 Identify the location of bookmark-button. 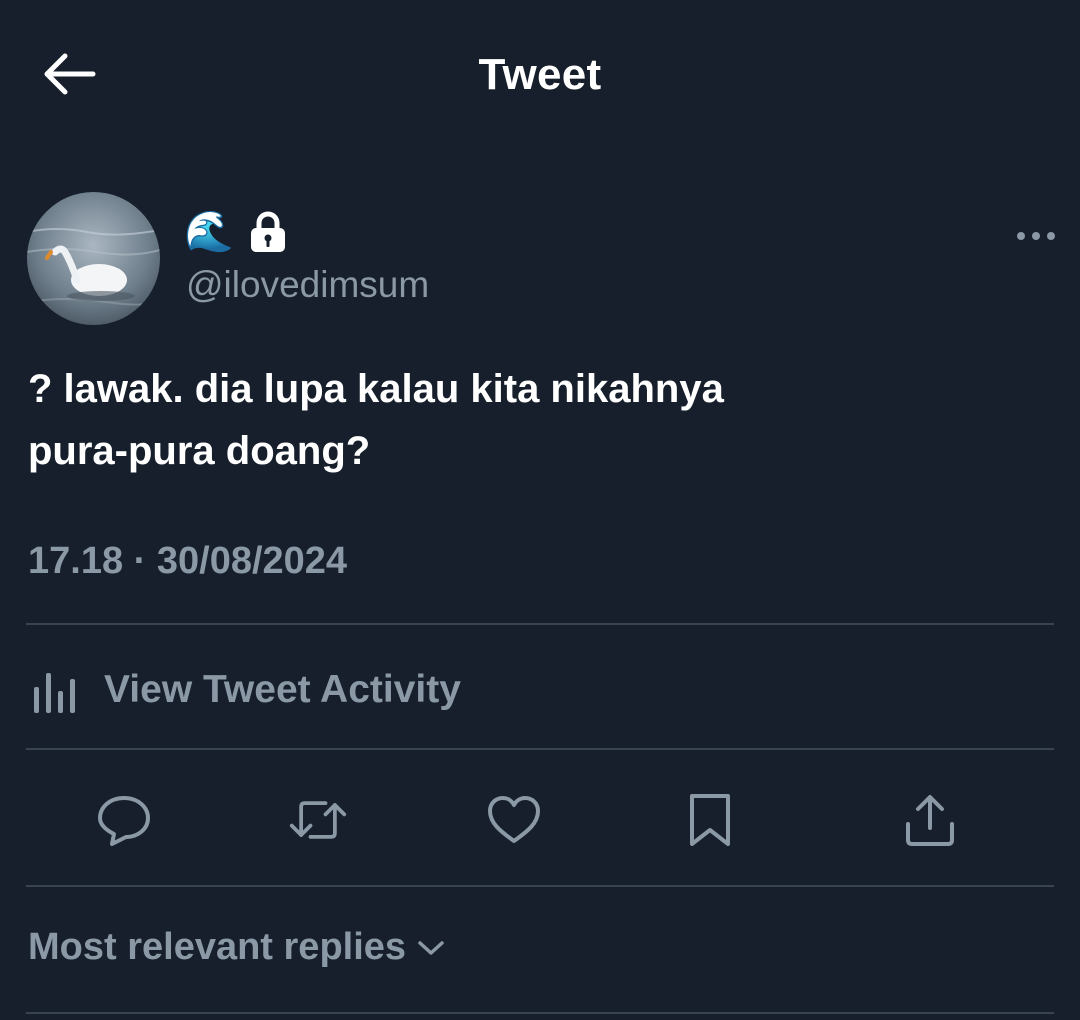
(710, 820).